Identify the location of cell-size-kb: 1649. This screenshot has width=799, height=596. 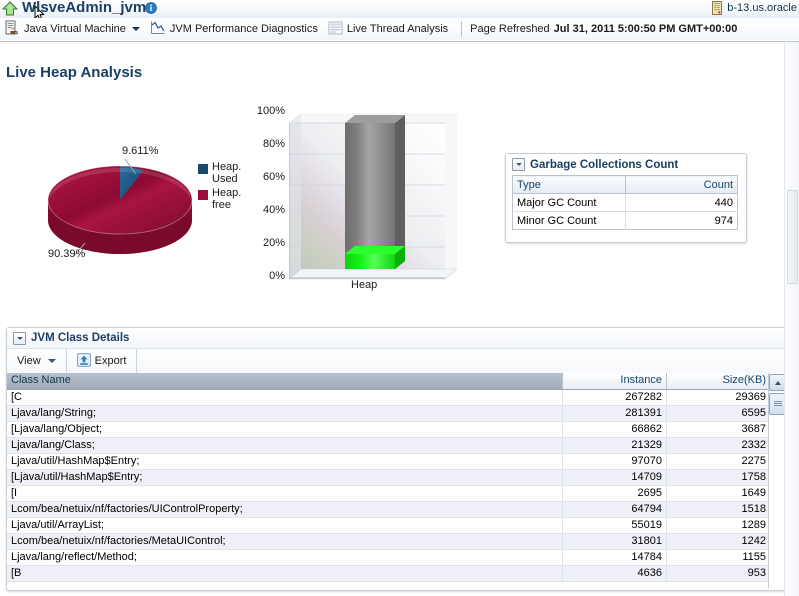
(719, 494).